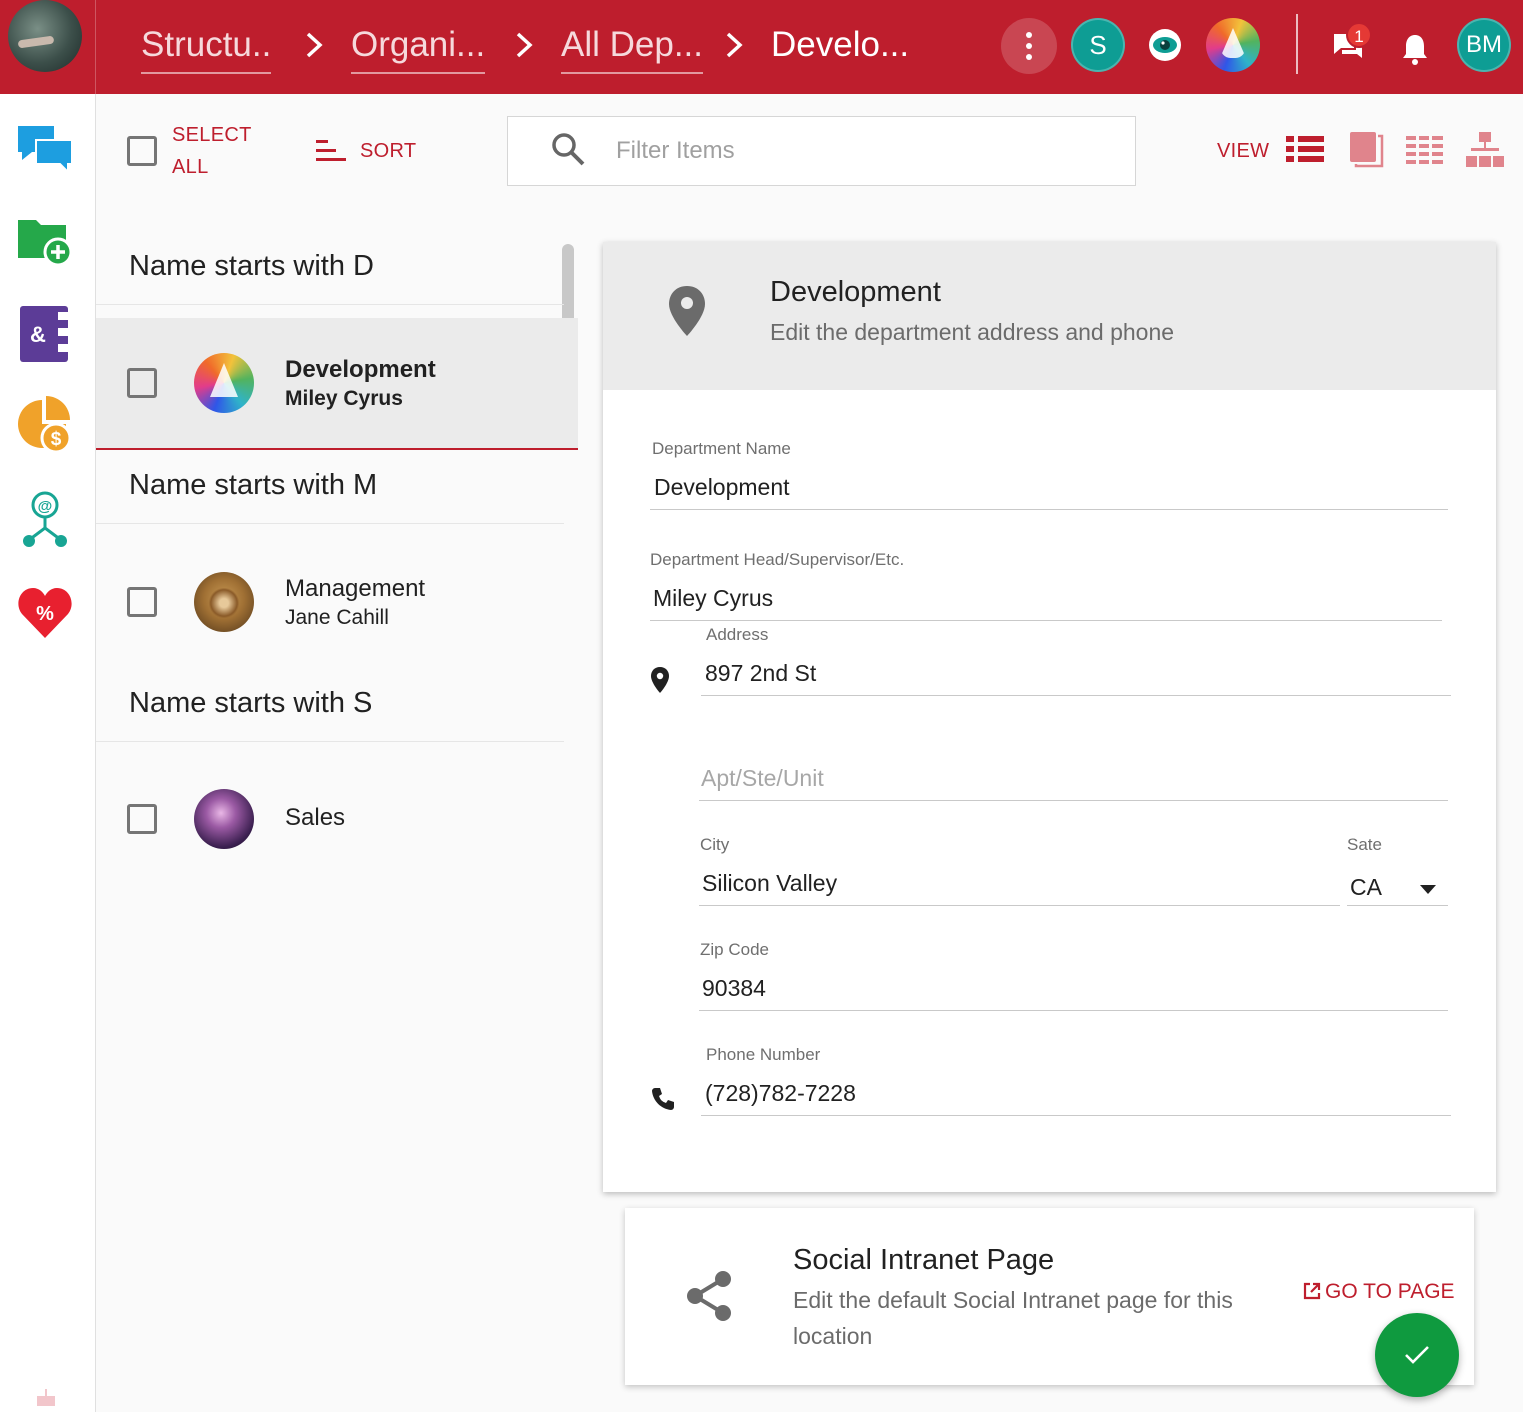 The height and width of the screenshot is (1412, 1523). Describe the element at coordinates (1233, 45) in the screenshot. I see `app-switcher-icon` at that location.